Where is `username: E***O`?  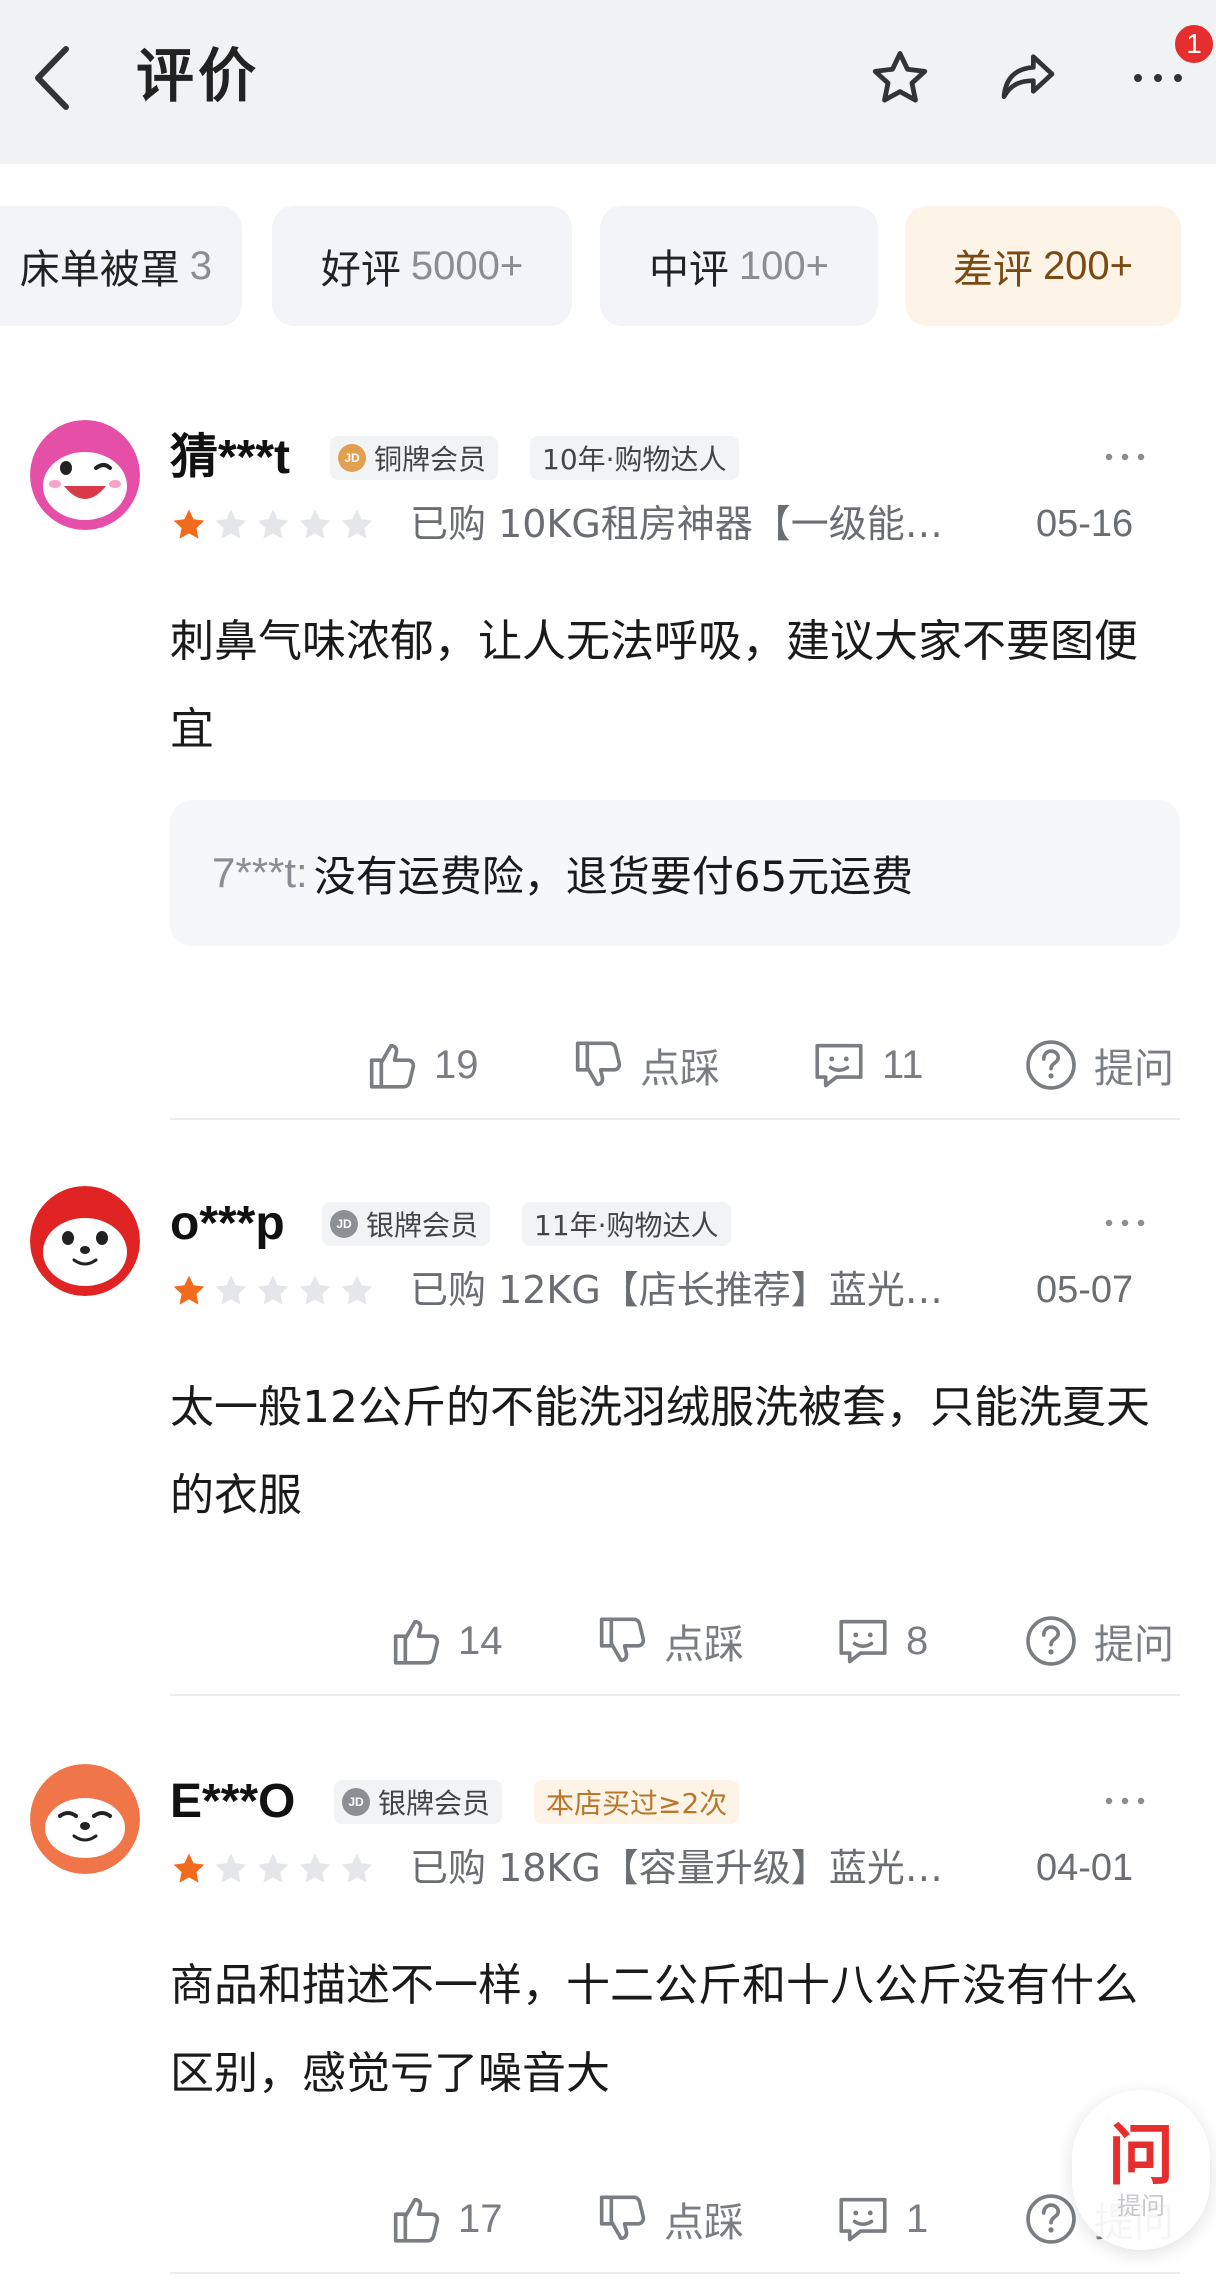
username: E***O is located at coordinates (232, 1802).